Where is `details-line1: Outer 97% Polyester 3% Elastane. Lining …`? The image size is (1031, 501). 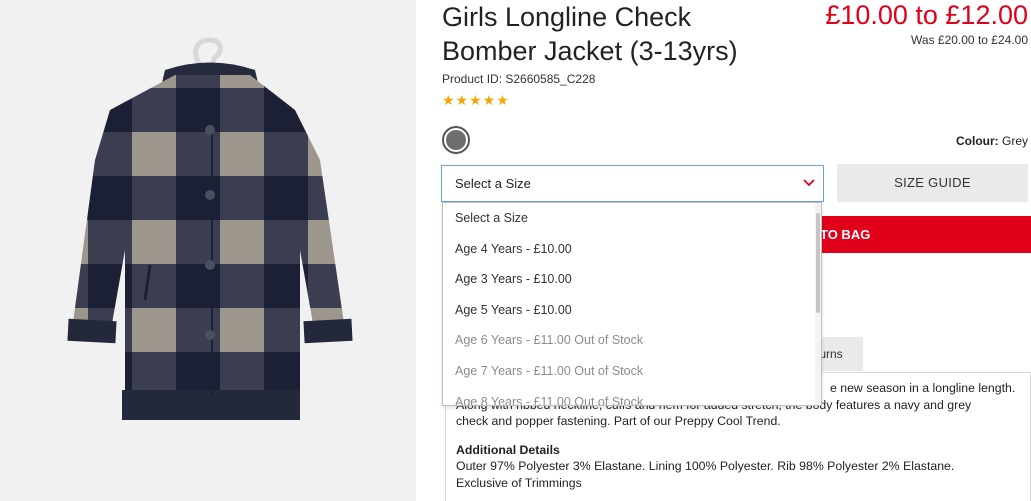
details-line1: Outer 97% Polyester 3% Elastane. Lining … is located at coordinates (705, 466).